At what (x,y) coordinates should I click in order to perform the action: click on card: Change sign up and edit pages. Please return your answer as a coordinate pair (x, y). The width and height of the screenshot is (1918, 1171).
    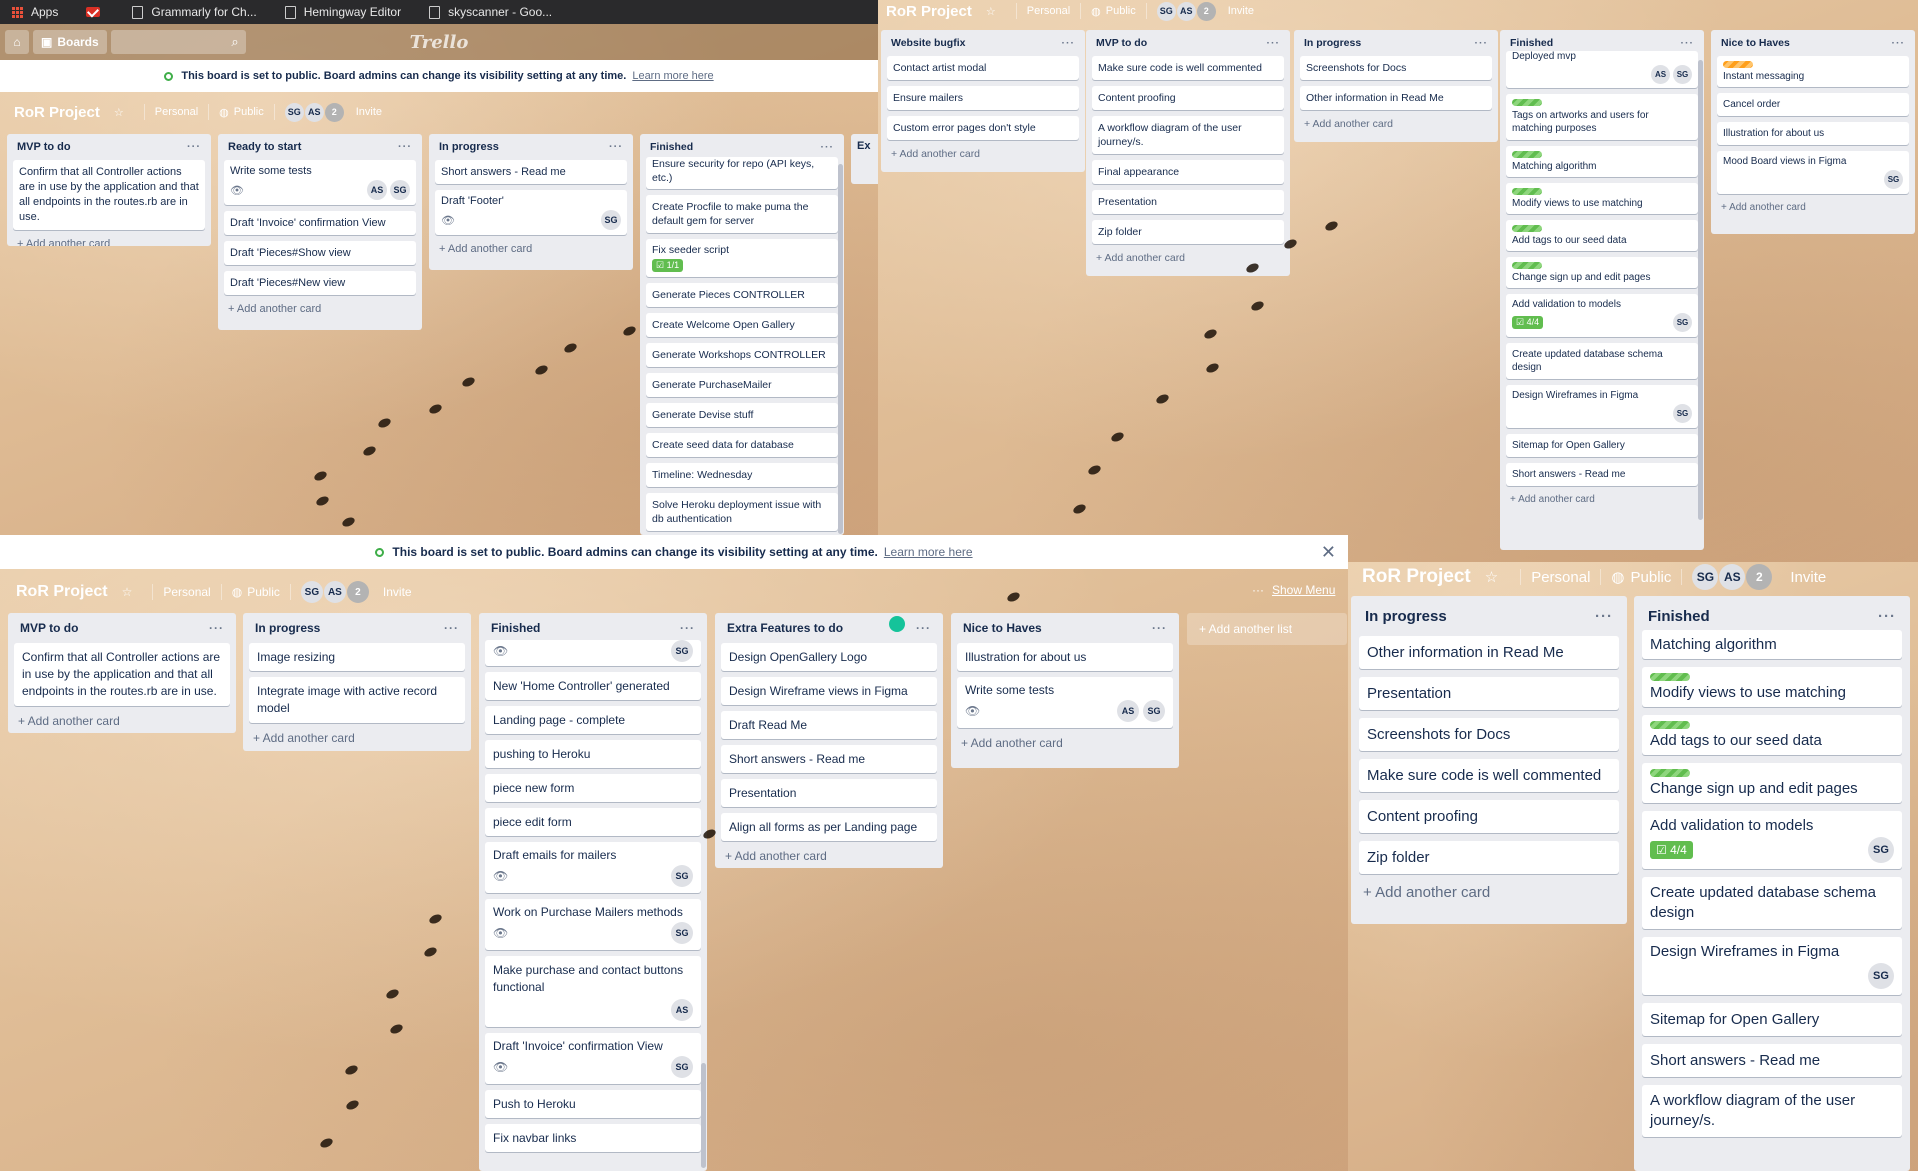
    Looking at the image, I should click on (1602, 272).